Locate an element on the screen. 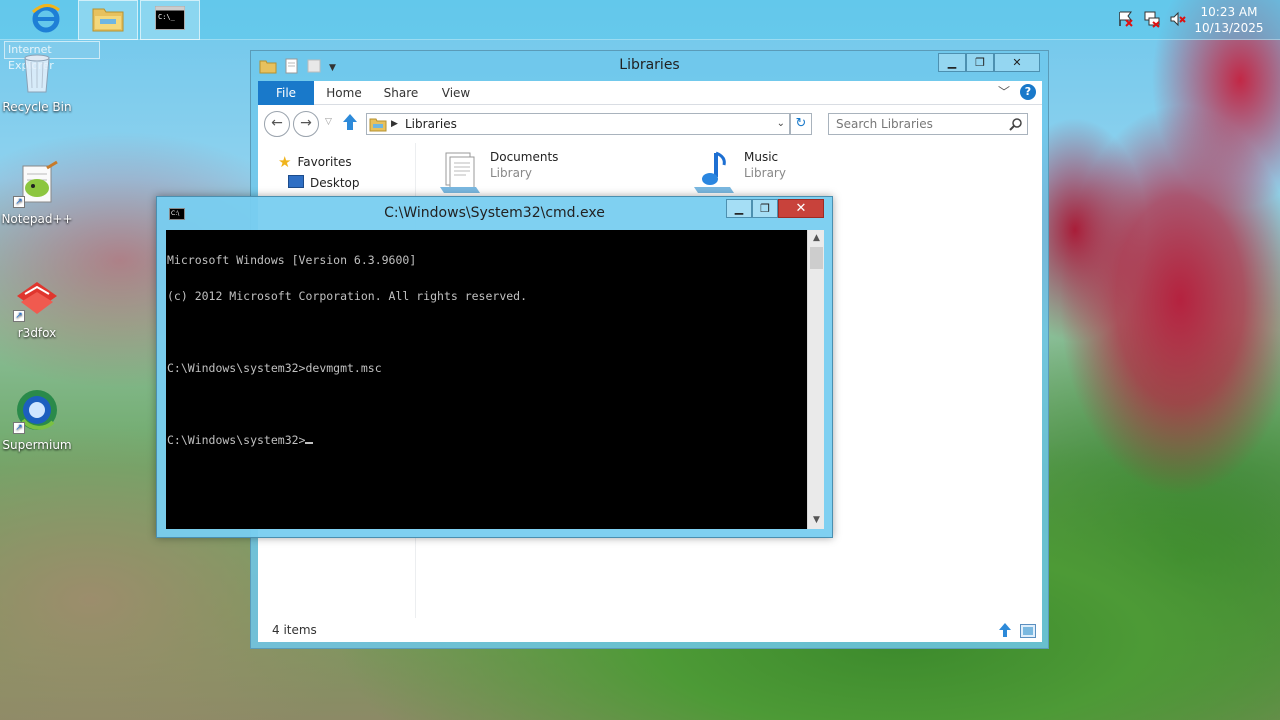 The width and height of the screenshot is (1280, 720). clock-date: 10/13/2025 is located at coordinates (1229, 28).